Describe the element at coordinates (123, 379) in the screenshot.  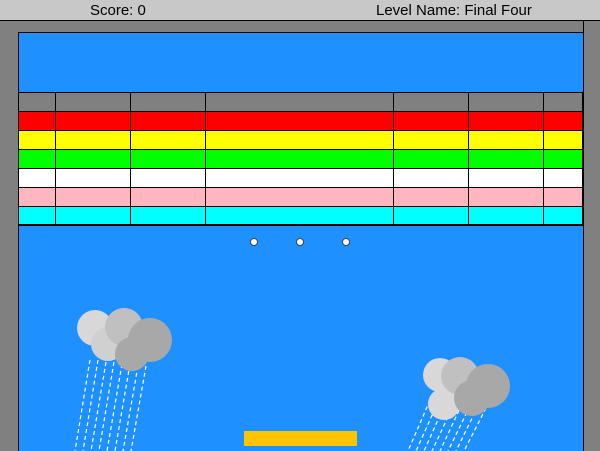
I see `rain-cloud-left` at that location.